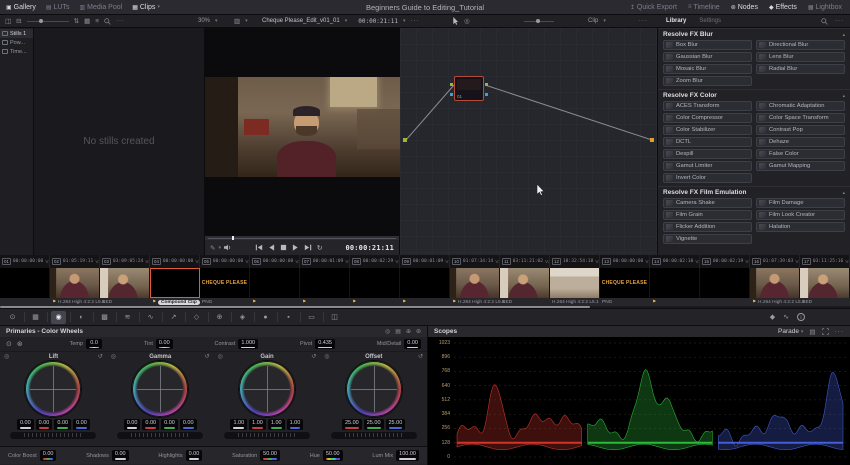 The image size is (850, 465). I want to click on still-size-slider, so click(47, 21).